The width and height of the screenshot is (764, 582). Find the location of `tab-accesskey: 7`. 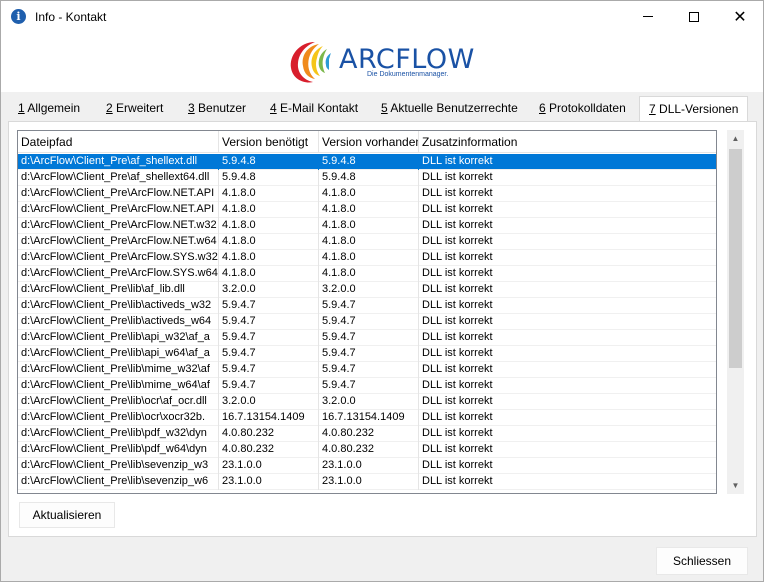

tab-accesskey: 7 is located at coordinates (652, 109).